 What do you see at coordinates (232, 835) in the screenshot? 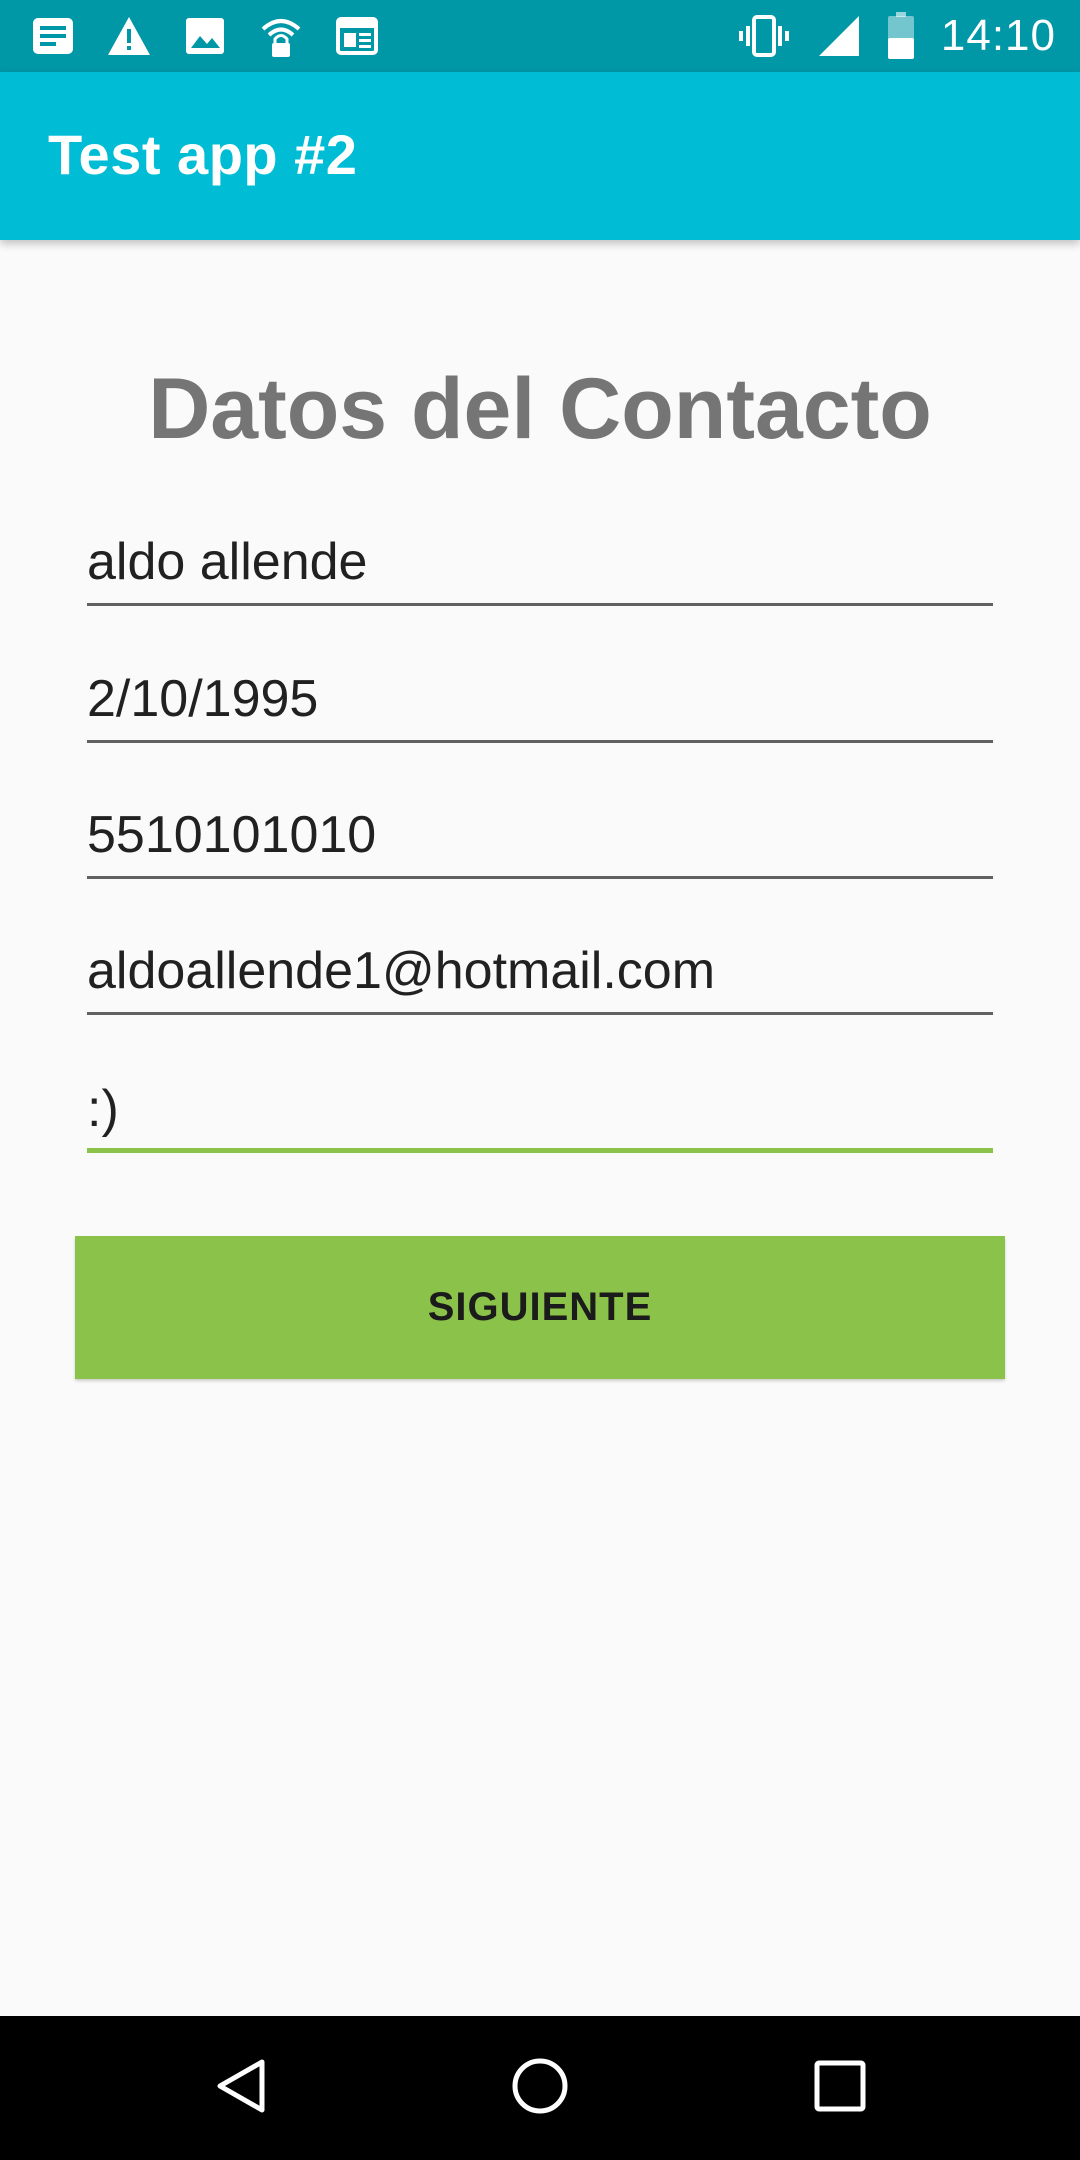
I see `phone-field-value: 5510101010` at bounding box center [232, 835].